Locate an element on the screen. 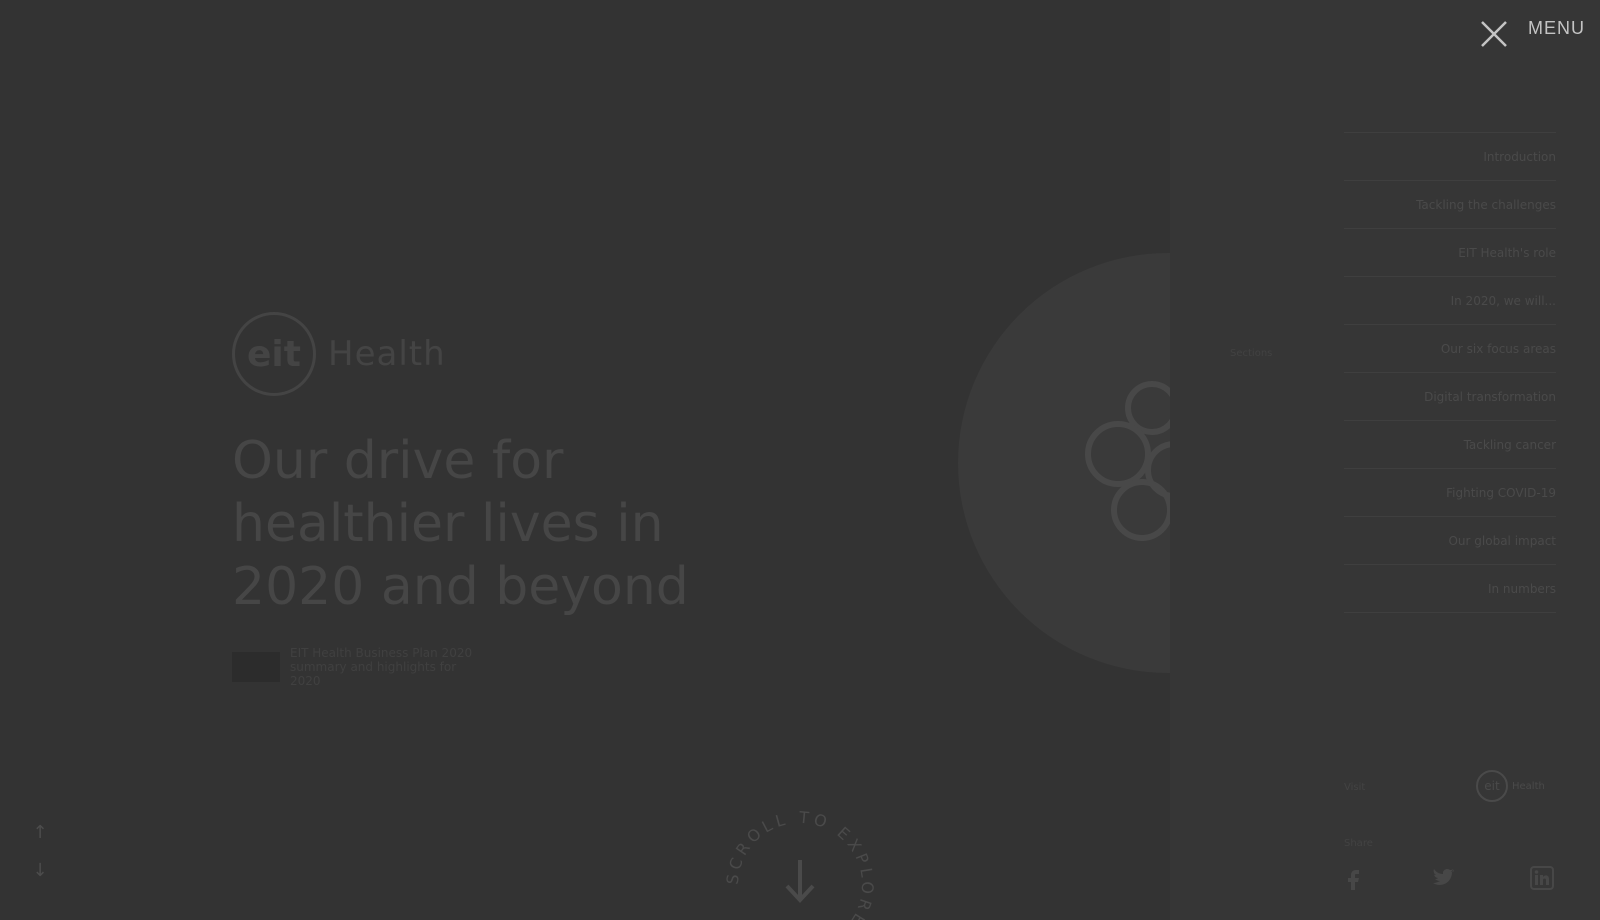 This screenshot has height=920, width=1600. arrow-down-icon: ↓ is located at coordinates (40, 872).